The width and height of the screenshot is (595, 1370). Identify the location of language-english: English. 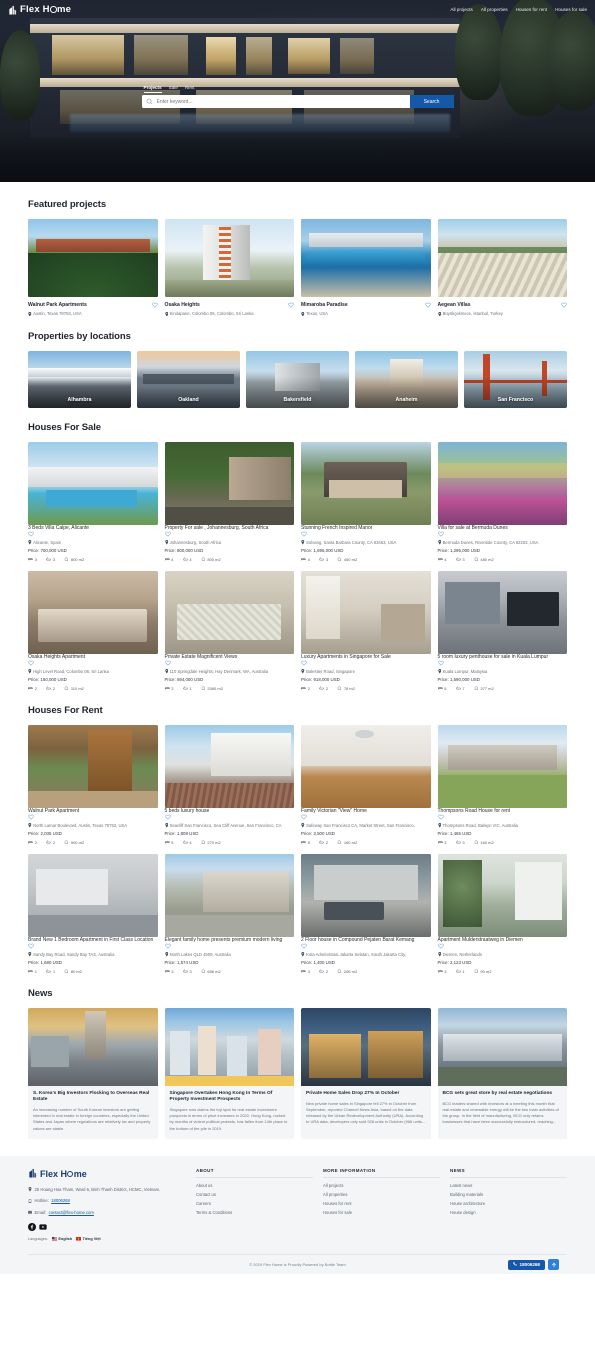
(61, 1239).